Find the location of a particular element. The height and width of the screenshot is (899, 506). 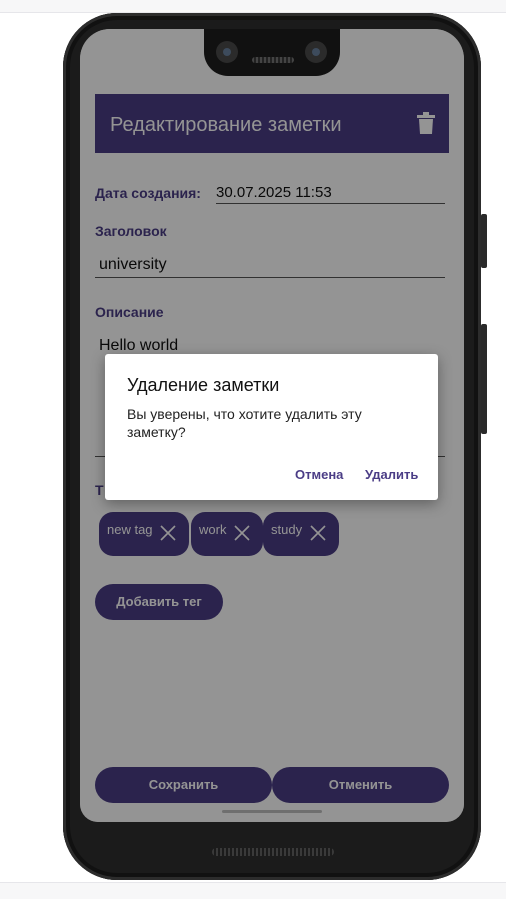

dialog-cancel-button: Отмена is located at coordinates (319, 474).